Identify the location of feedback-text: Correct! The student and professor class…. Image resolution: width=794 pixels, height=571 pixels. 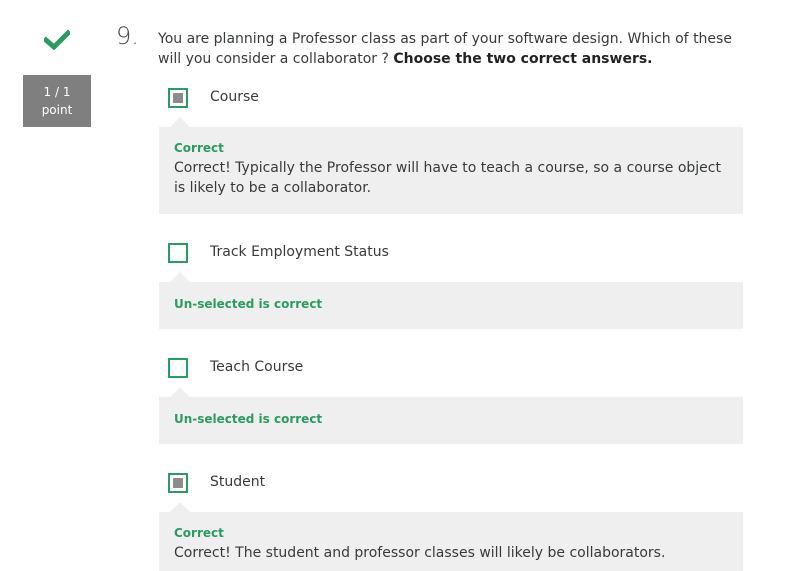
(420, 553).